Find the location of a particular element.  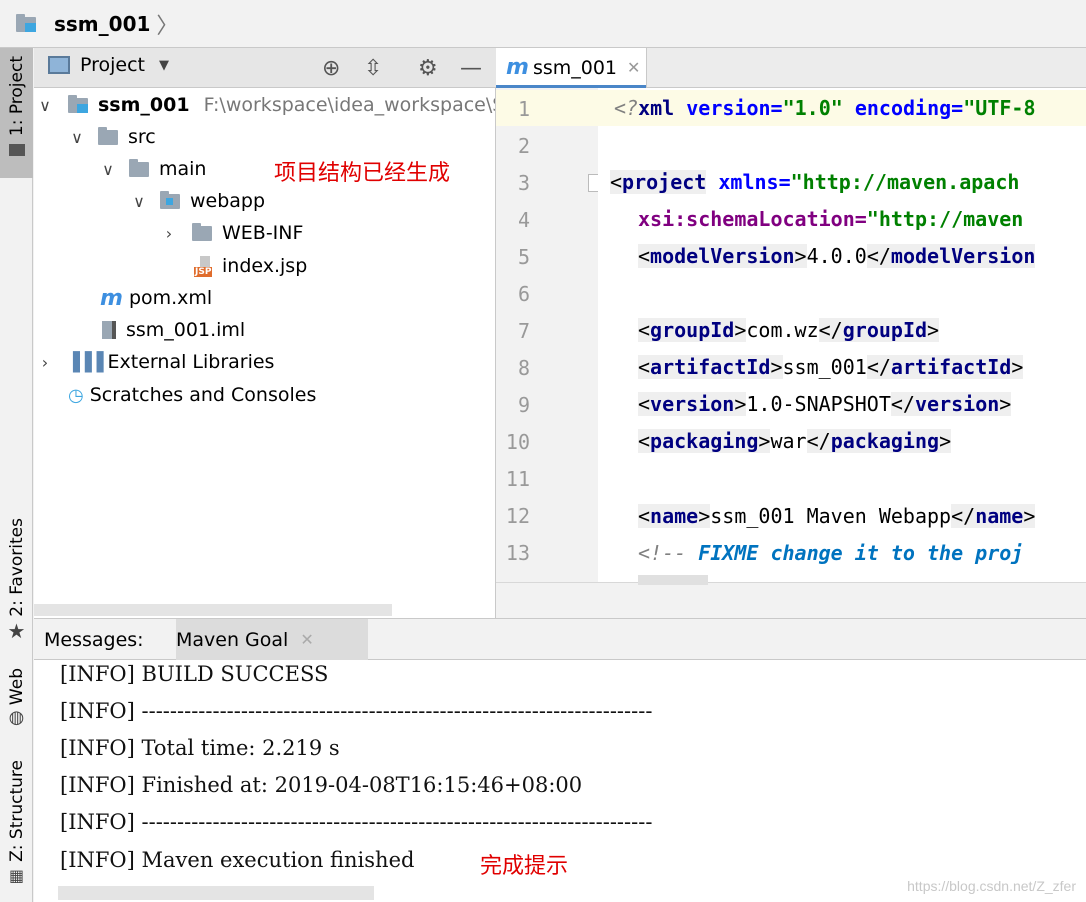

gear-icon: ⚙ is located at coordinates (428, 68).